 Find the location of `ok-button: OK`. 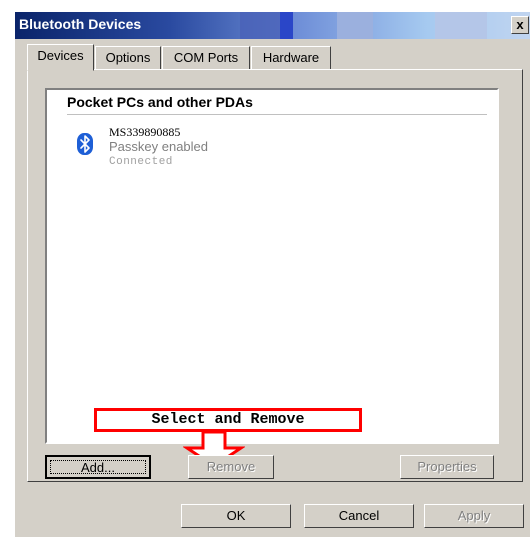

ok-button: OK is located at coordinates (236, 516).